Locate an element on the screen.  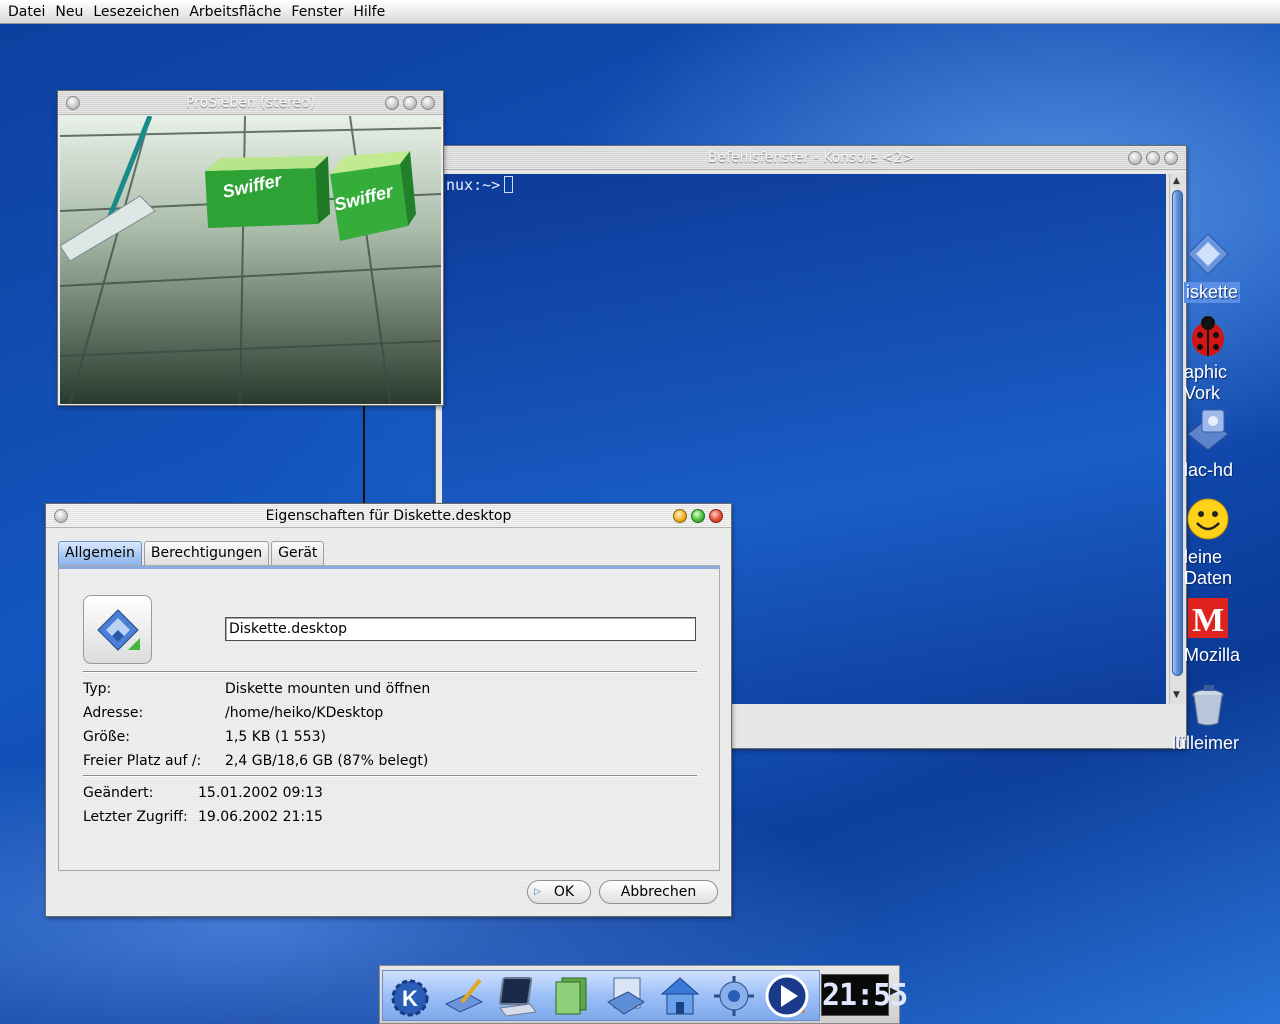
desktop-icon-label: lülleimer is located at coordinates (1206, 743).